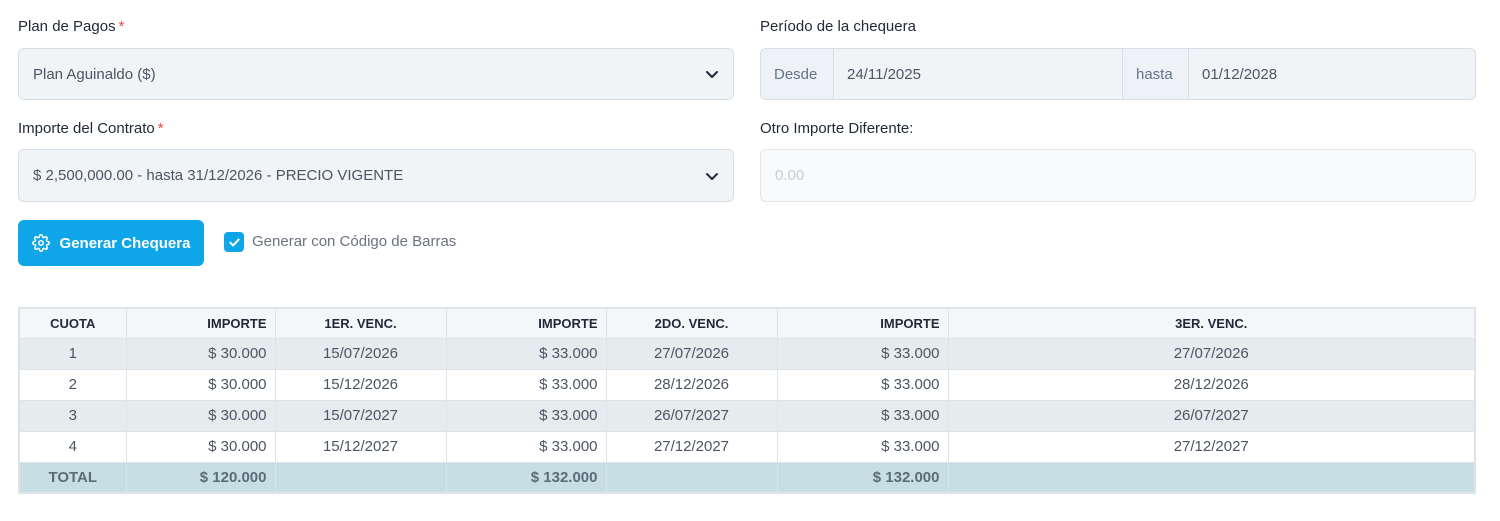  Describe the element at coordinates (360, 384) in the screenshot. I see `venc-cell: 15/12/2026` at that location.